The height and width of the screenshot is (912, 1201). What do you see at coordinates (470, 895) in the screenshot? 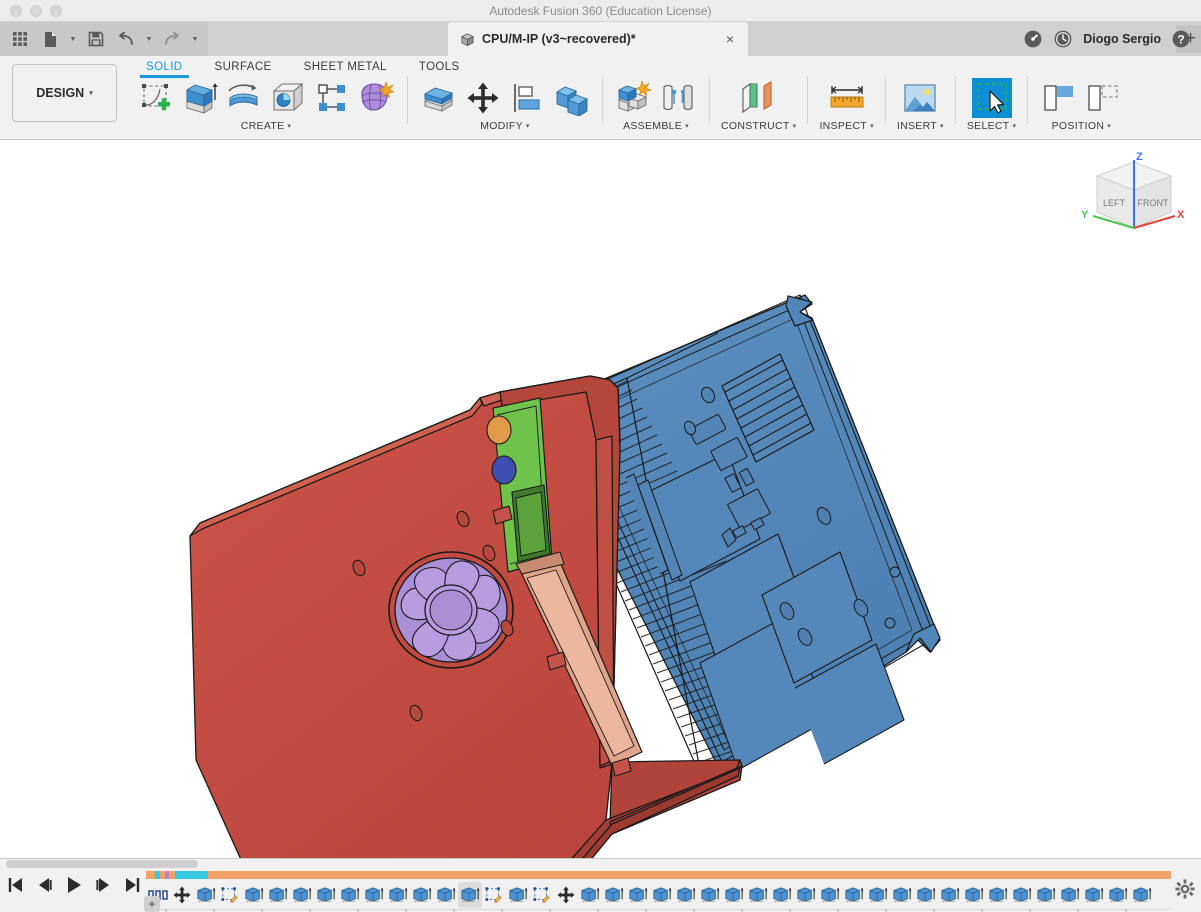
I see `timeline-extrude-feature-selected` at bounding box center [470, 895].